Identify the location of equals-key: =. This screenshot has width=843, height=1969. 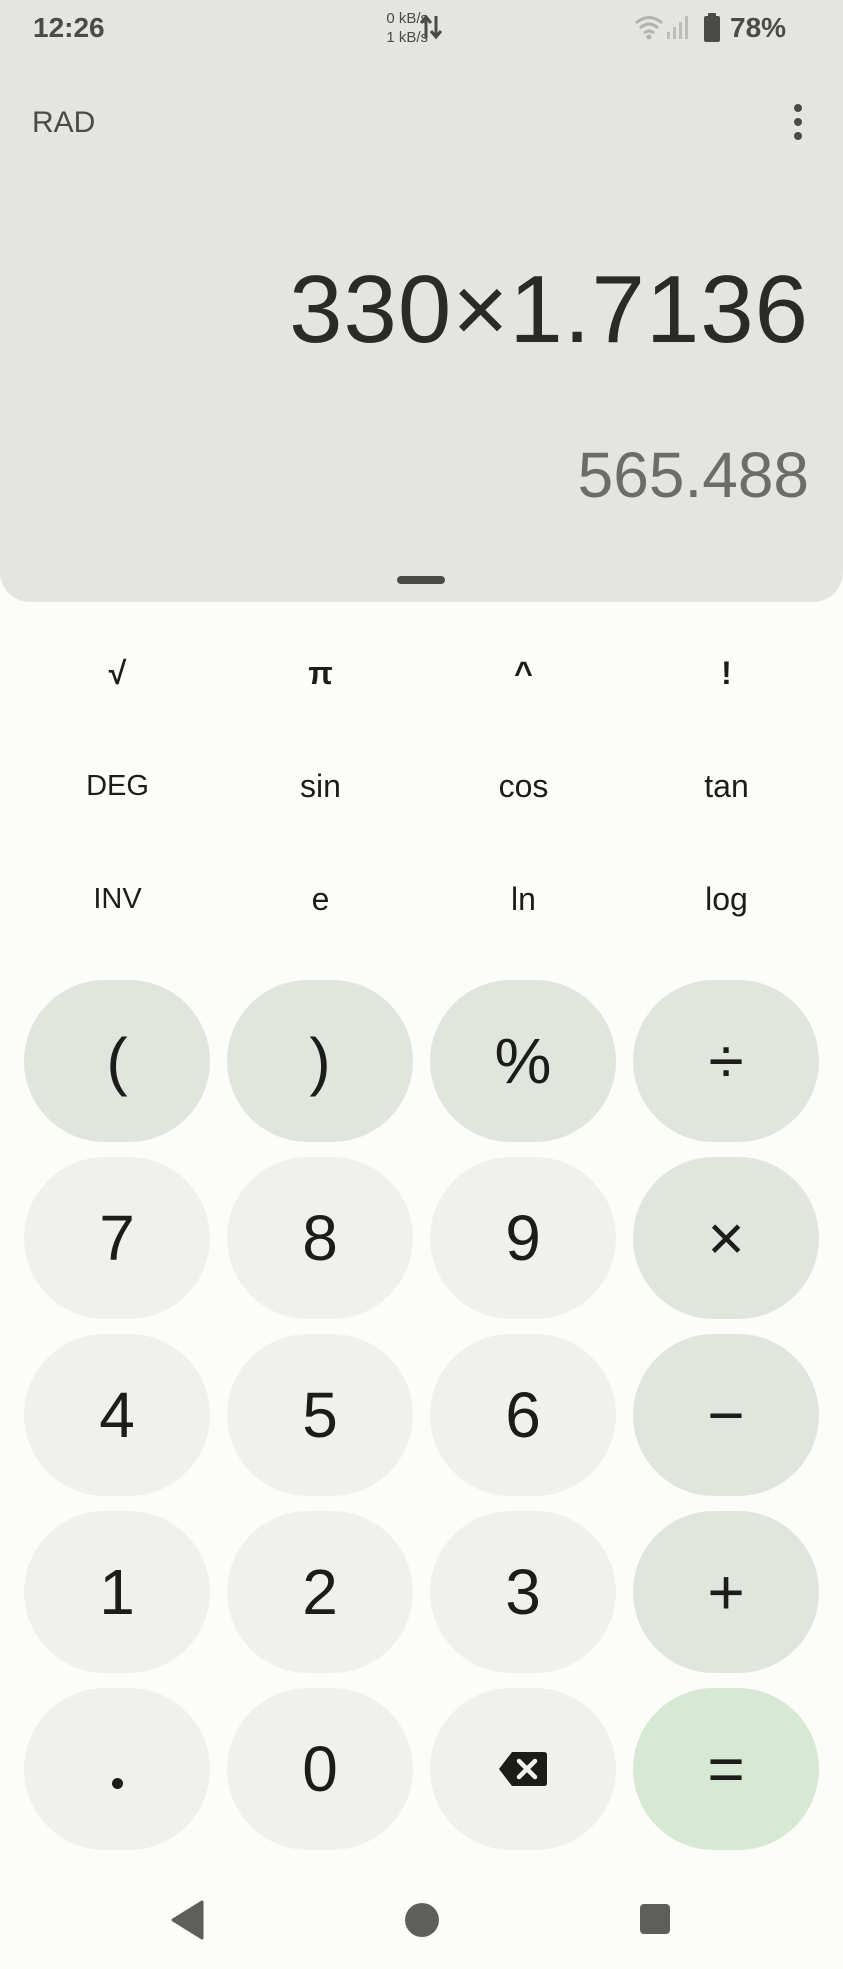
(726, 1769).